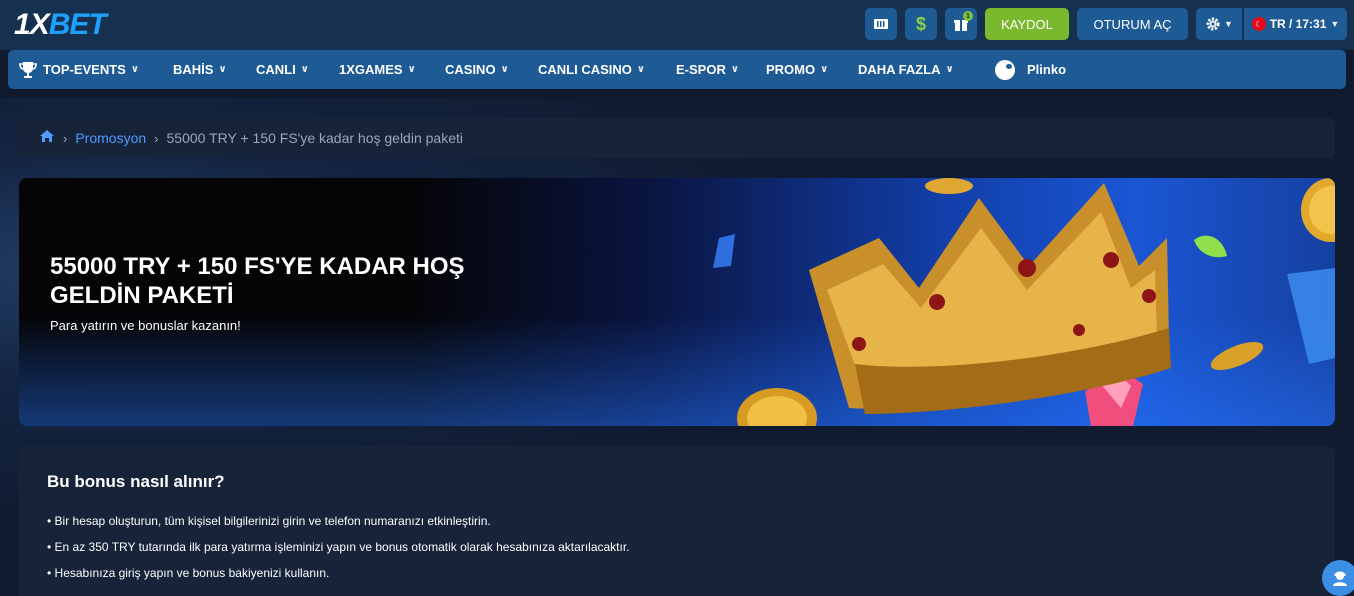 Image resolution: width=1354 pixels, height=596 pixels. I want to click on login-button: OTURUM AÇ, so click(1132, 24).